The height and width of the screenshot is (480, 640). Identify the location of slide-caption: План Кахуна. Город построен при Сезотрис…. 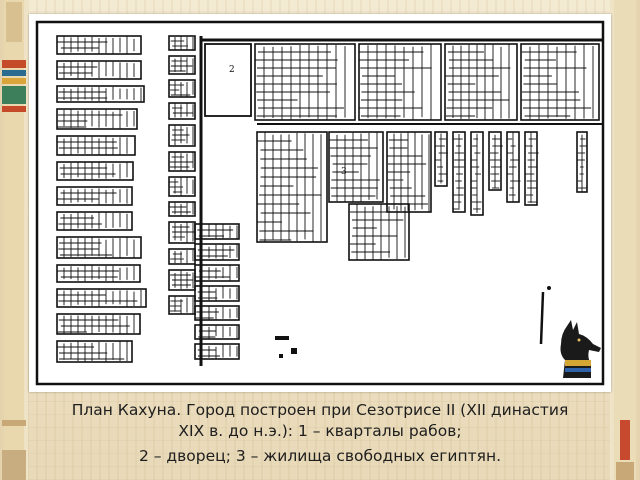
(320, 433).